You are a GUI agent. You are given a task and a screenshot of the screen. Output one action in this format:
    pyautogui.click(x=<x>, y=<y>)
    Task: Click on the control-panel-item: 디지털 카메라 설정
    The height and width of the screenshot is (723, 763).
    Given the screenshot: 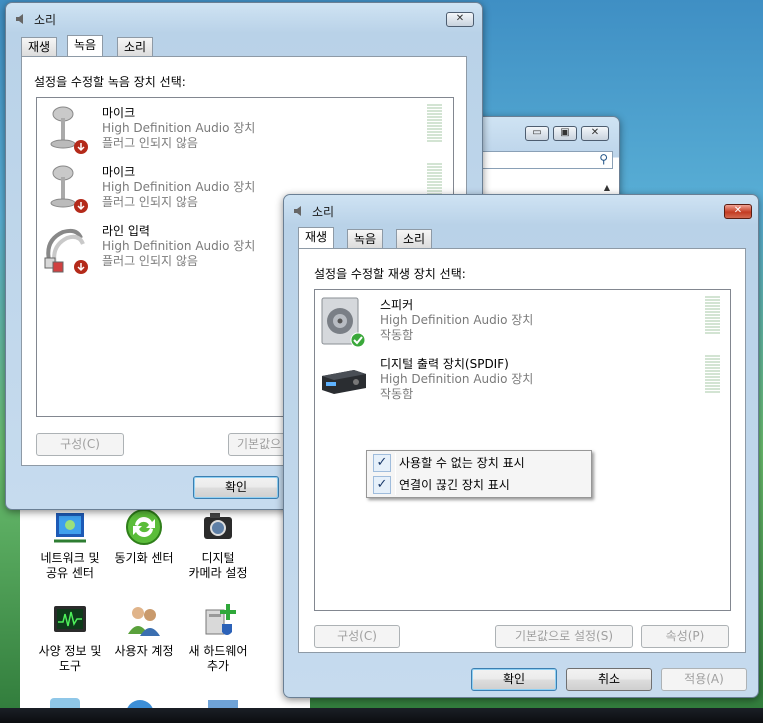 What is the action you would take?
    pyautogui.click(x=218, y=543)
    